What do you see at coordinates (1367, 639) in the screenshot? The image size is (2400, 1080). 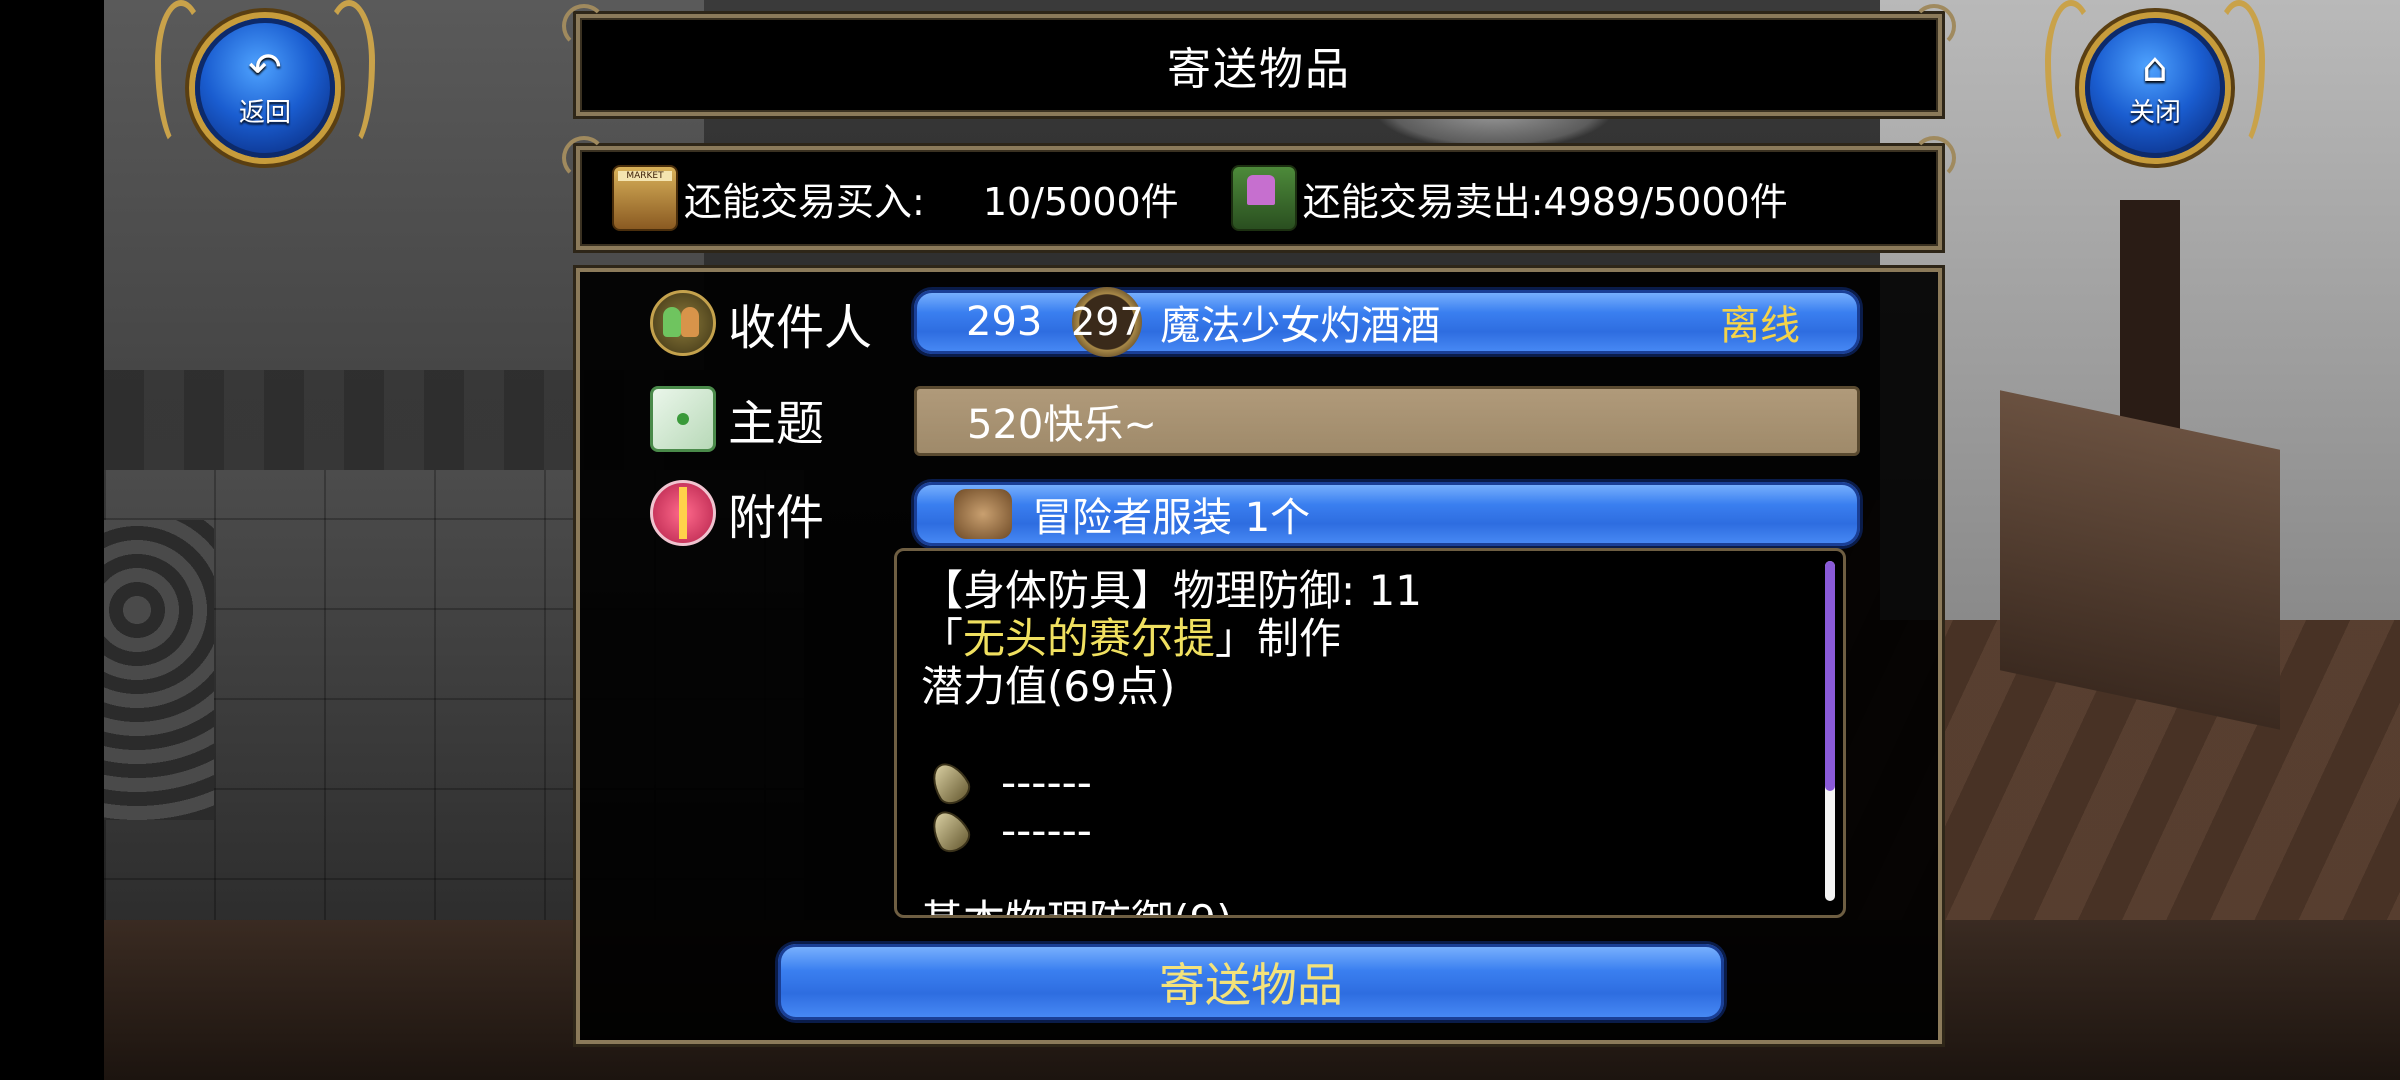 I see `item-maker-line: 「无头的赛尔提」制作` at bounding box center [1367, 639].